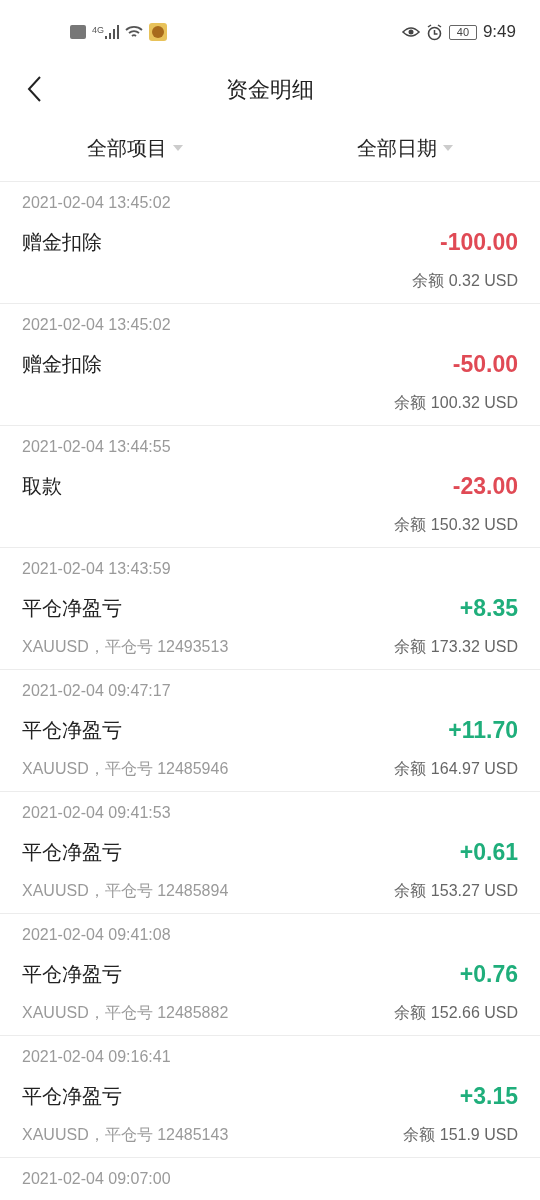 This screenshot has height=1200, width=540. I want to click on record-time: 2021-02-04 09:41:08, so click(96, 935).